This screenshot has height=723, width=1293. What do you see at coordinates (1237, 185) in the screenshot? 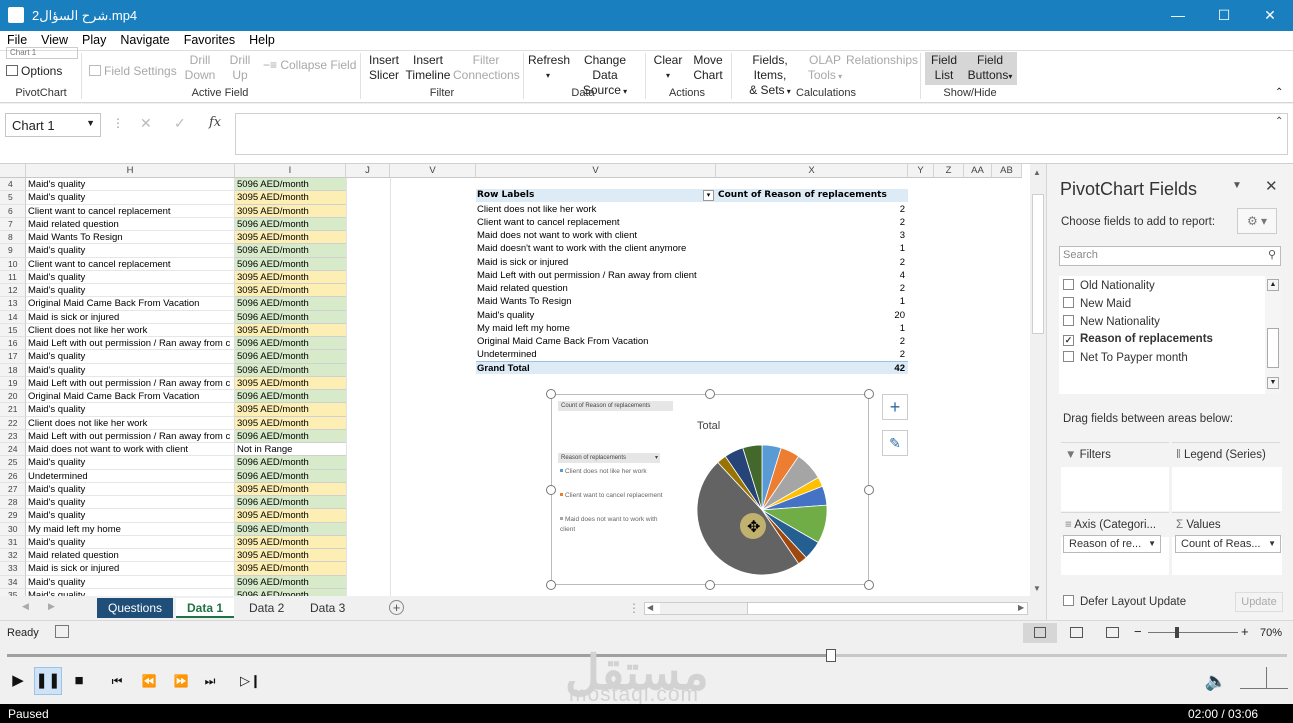
I see `panel-options-chevron-icon: ▼` at bounding box center [1237, 185].